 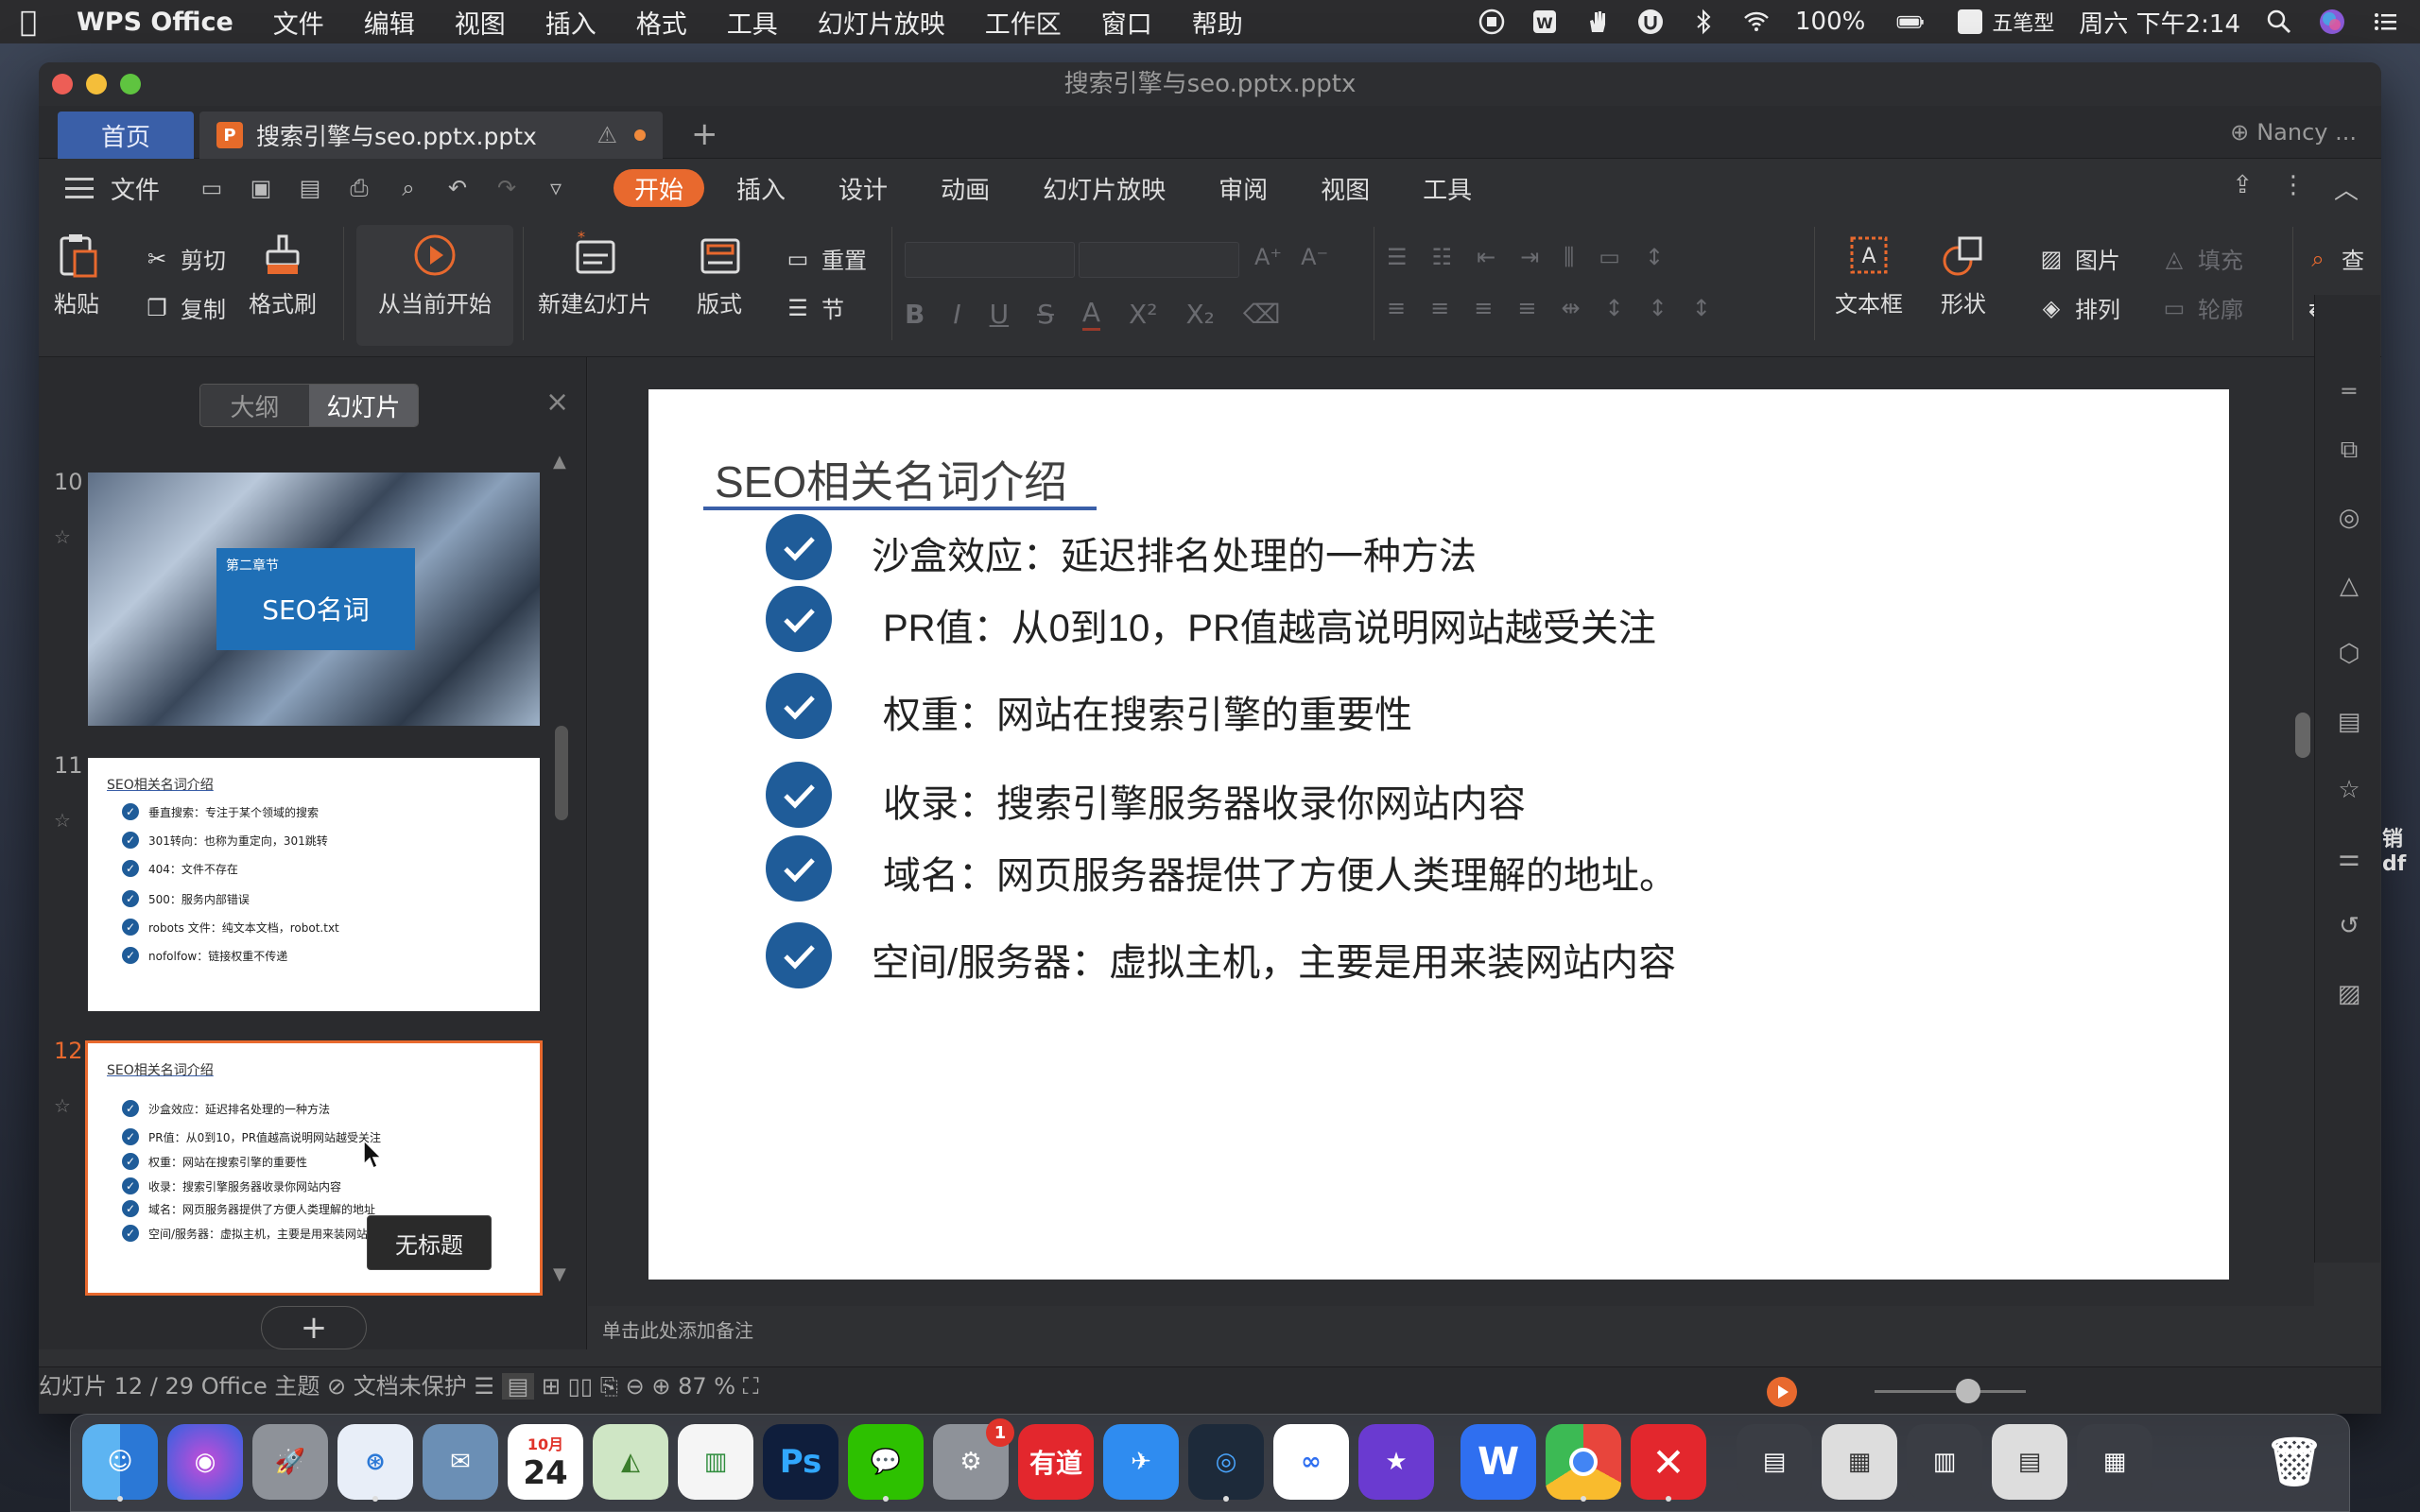 What do you see at coordinates (561, 773) in the screenshot?
I see `thumb-scrollbar` at bounding box center [561, 773].